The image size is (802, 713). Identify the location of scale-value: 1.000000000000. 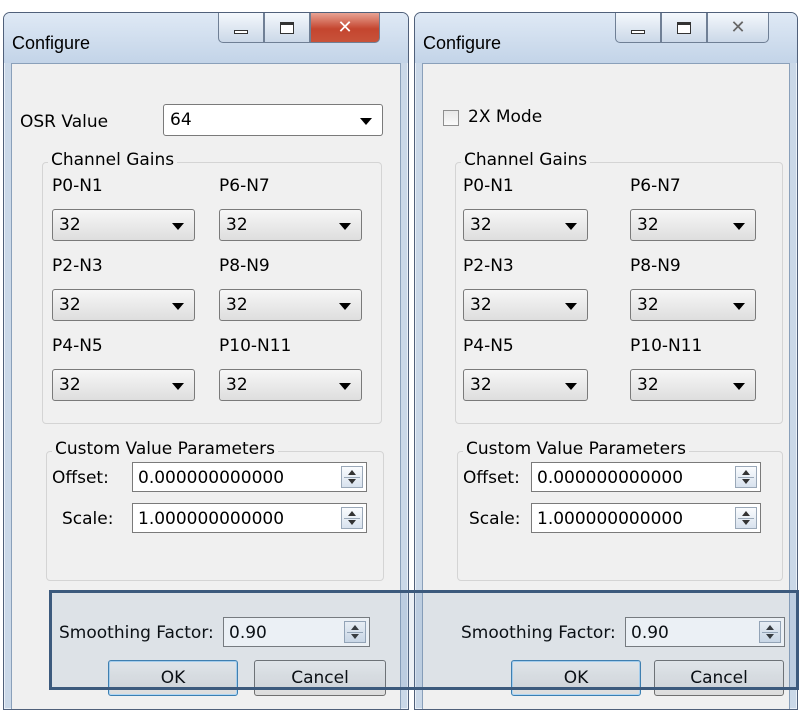
(211, 519).